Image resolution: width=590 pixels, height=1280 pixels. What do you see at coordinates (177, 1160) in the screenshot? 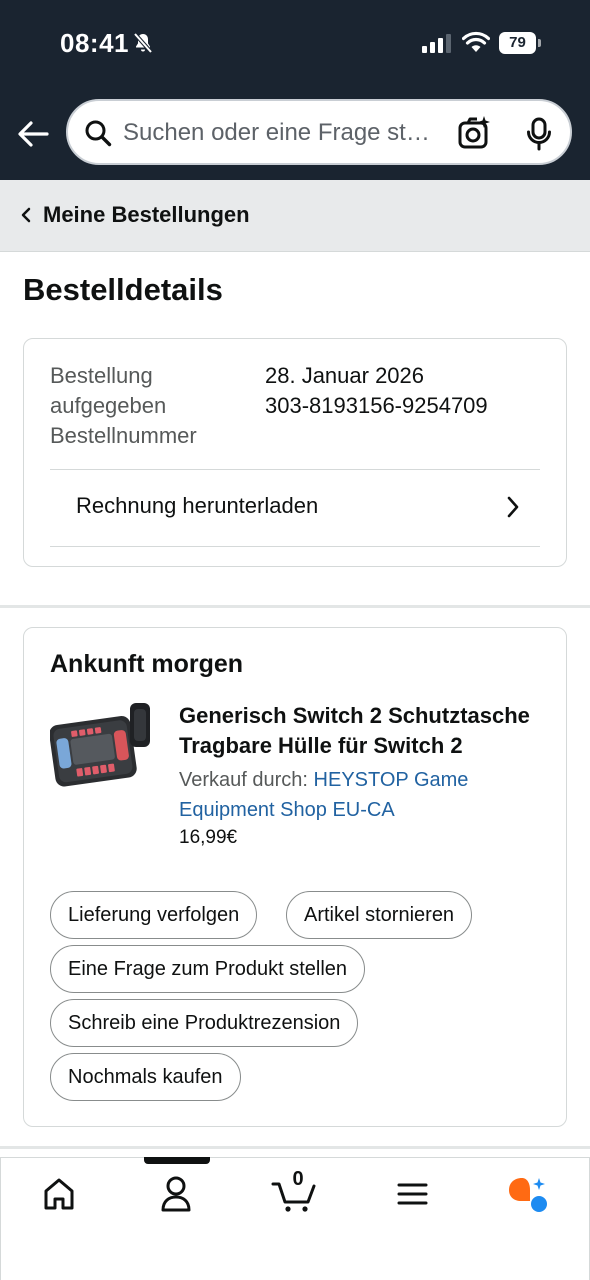
I see `active-tab-indicator` at bounding box center [177, 1160].